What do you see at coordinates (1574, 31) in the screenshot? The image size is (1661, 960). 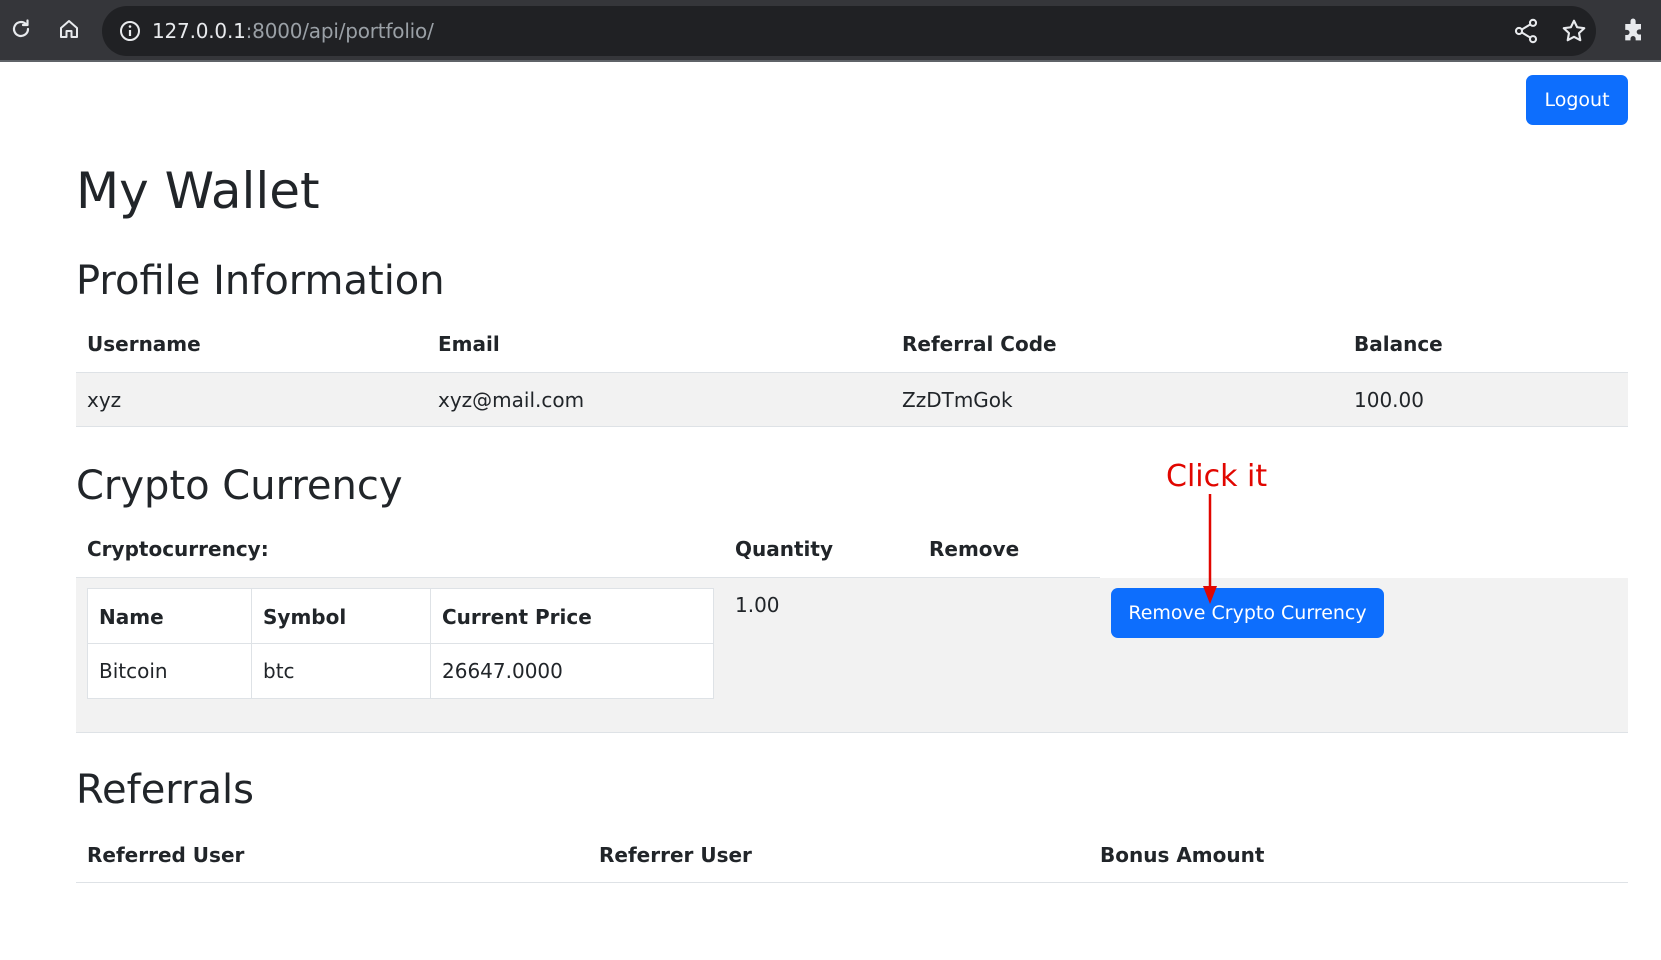 I see `bookmark-star-icon` at bounding box center [1574, 31].